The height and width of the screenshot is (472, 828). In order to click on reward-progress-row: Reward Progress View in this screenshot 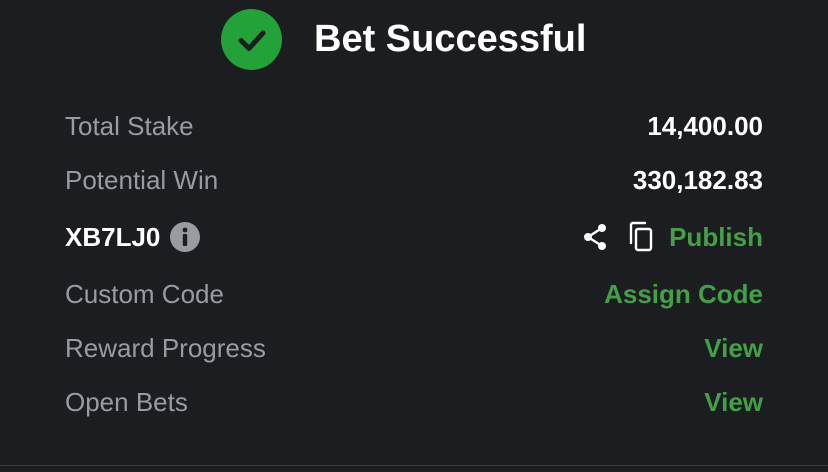, I will do `click(414, 348)`.